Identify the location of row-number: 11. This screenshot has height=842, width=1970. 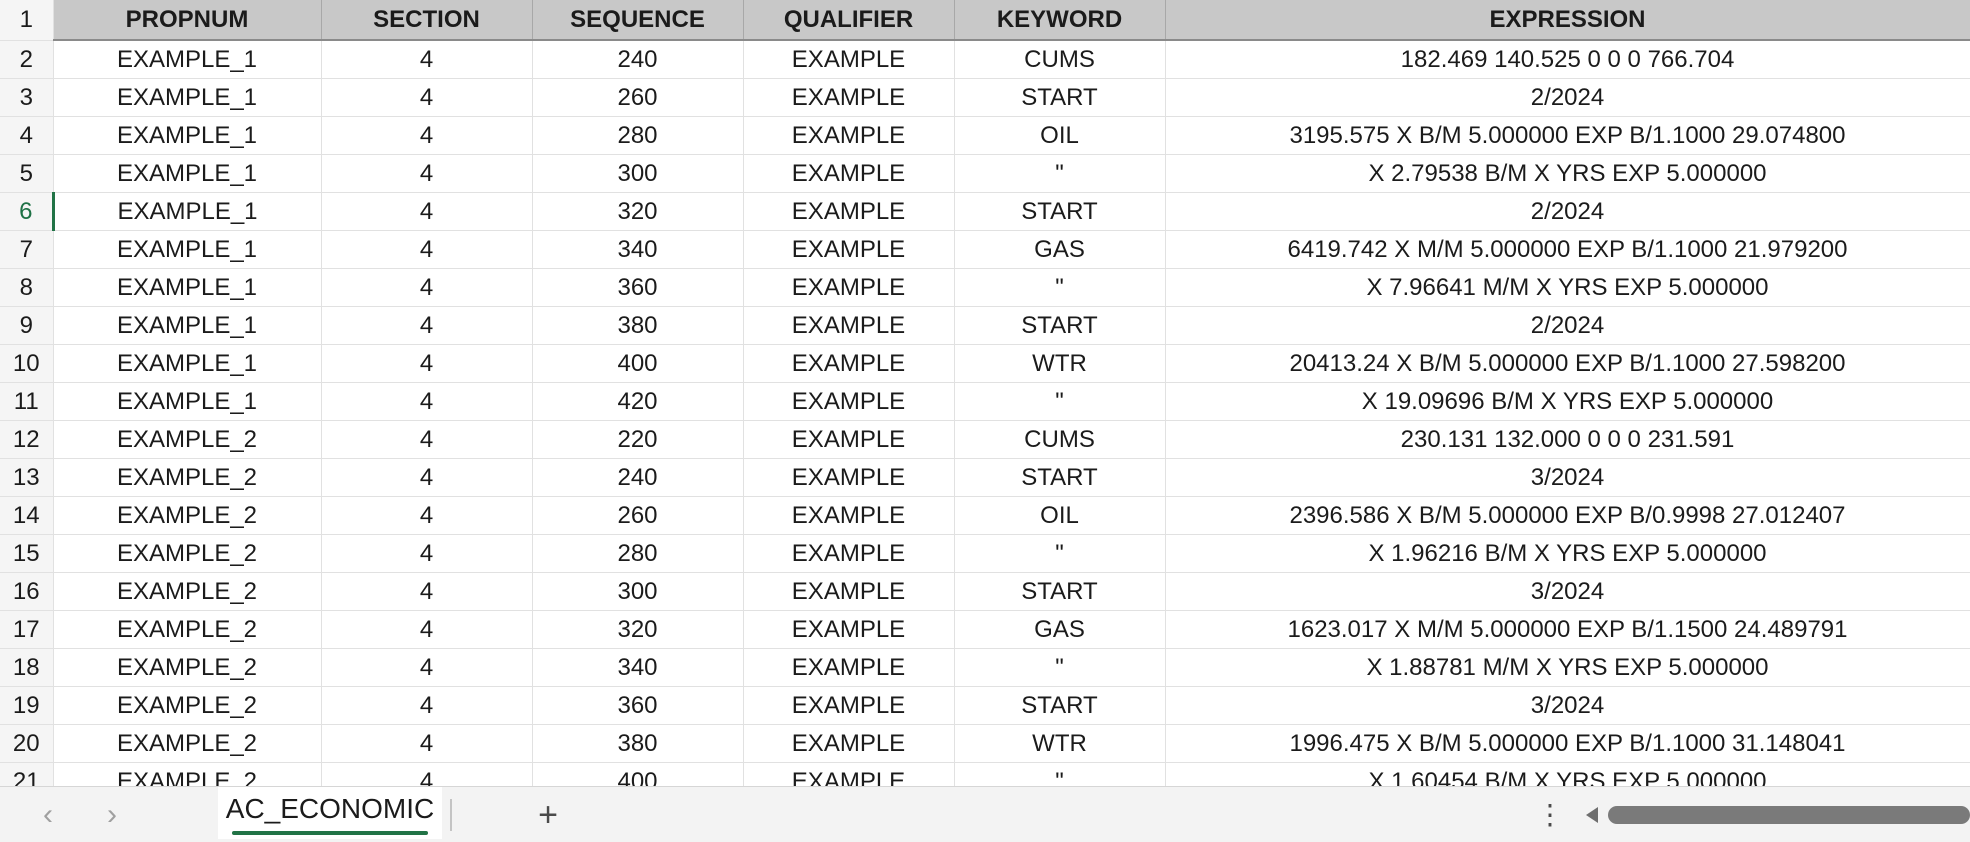
(27, 401).